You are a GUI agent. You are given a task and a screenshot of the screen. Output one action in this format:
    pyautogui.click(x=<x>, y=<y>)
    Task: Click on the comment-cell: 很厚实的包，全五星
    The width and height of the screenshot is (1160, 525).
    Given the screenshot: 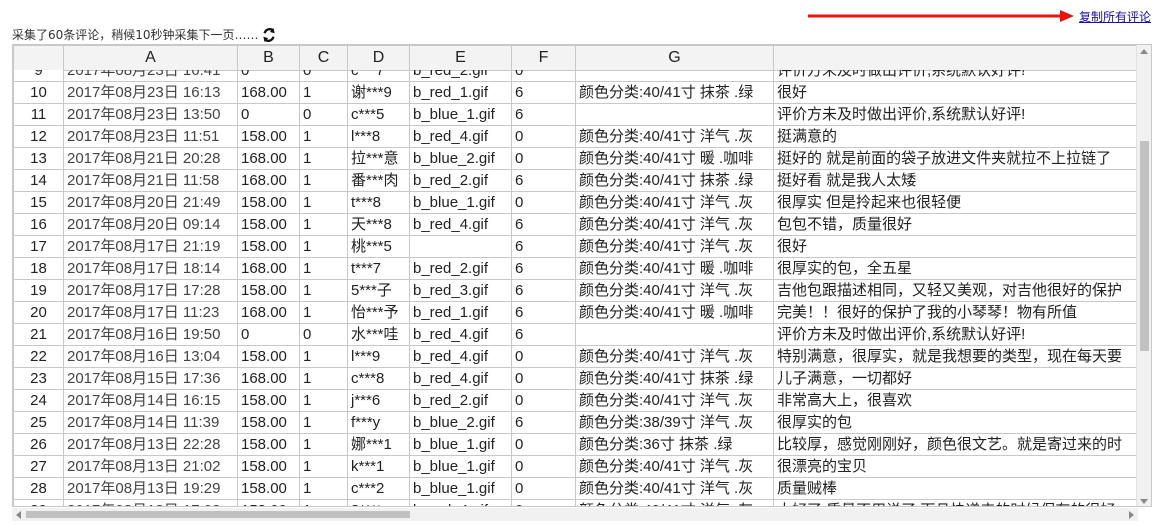 What is the action you would take?
    pyautogui.click(x=955, y=268)
    